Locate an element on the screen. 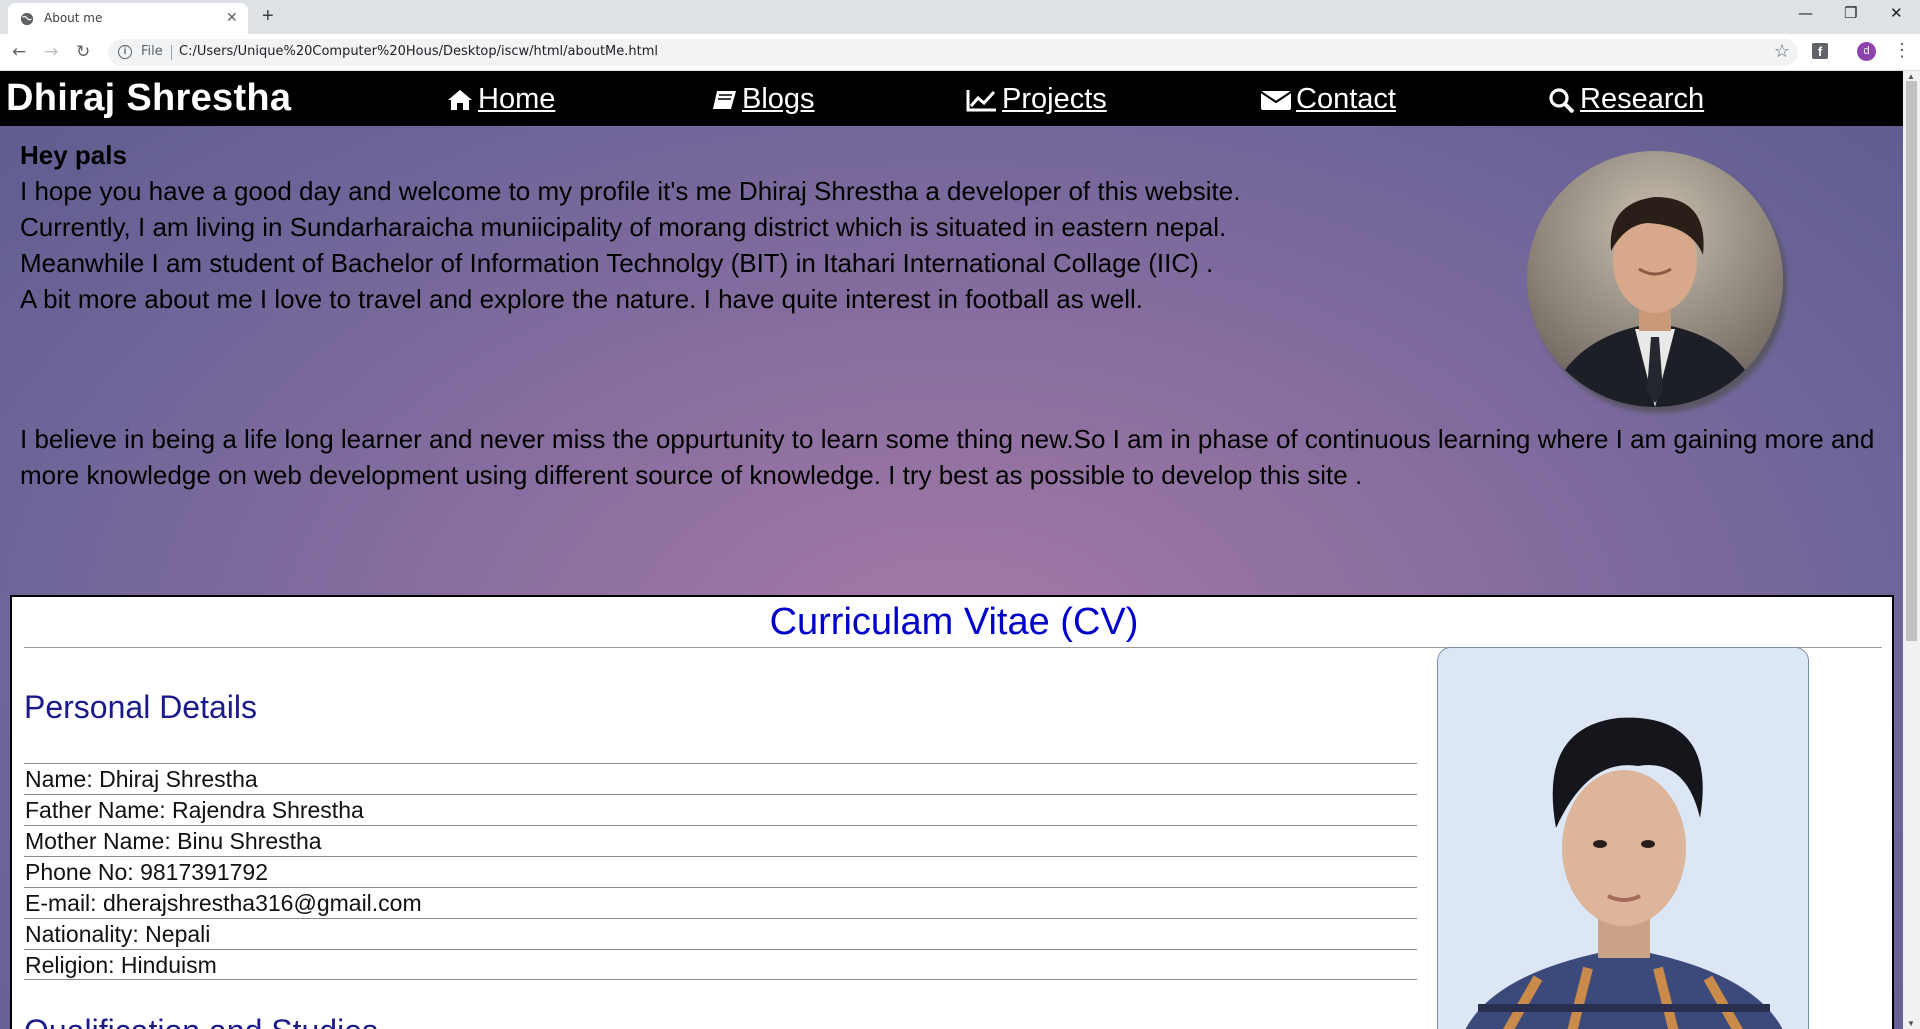 The width and height of the screenshot is (1920, 1029). scroll-up-arrow-icon: ▲ is located at coordinates (1911, 76).